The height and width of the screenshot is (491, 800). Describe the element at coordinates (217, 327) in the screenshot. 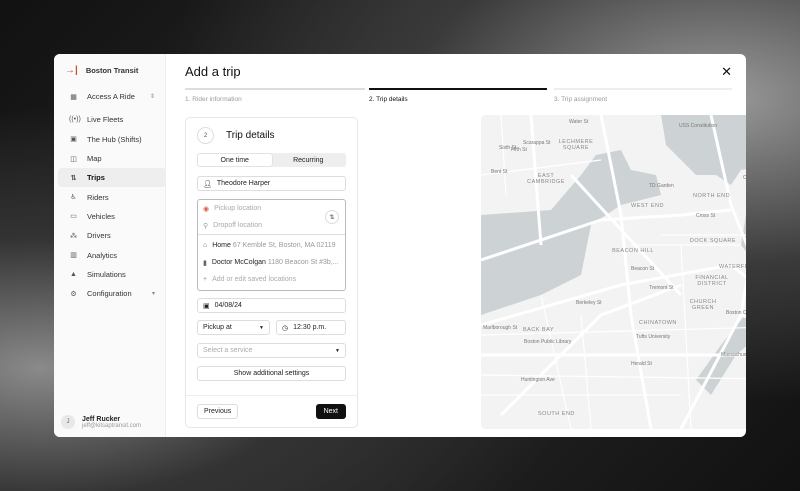

I see `time-mode-value: Pickup at` at that location.